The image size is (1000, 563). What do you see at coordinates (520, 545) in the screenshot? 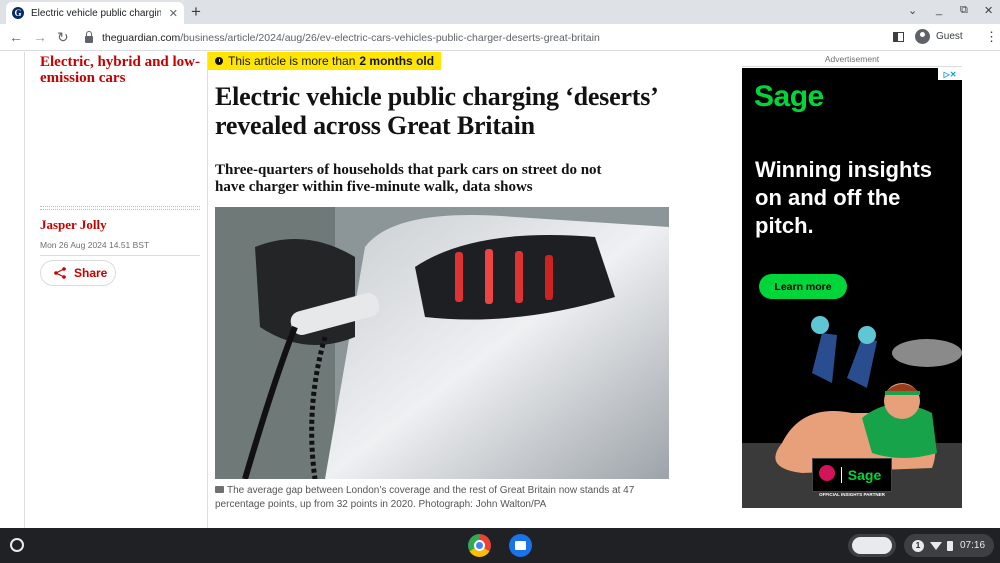
I see `files-app-icon` at bounding box center [520, 545].